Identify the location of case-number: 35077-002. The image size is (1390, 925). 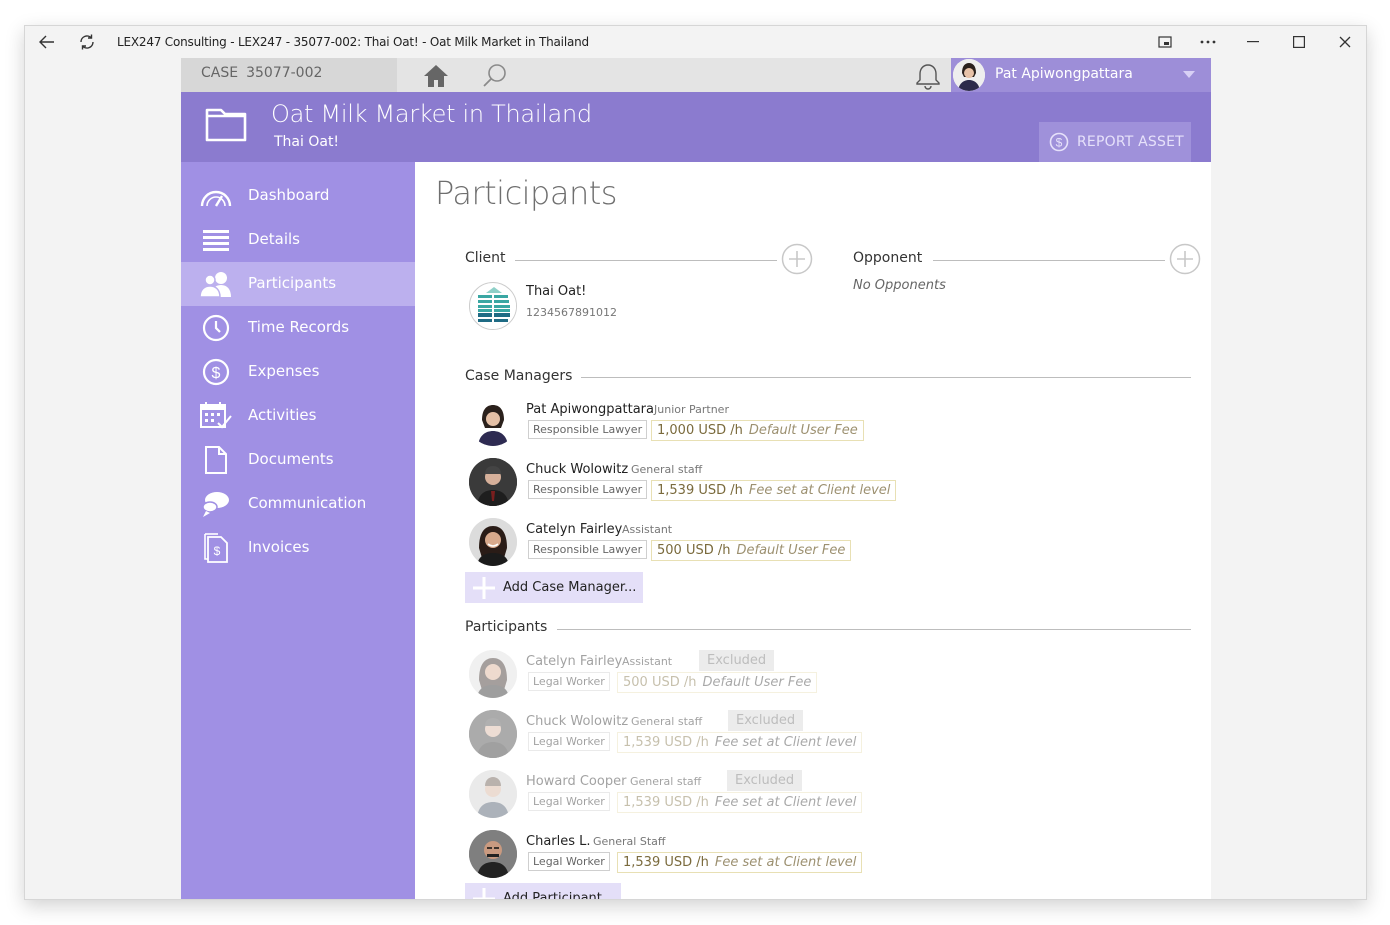
(284, 73).